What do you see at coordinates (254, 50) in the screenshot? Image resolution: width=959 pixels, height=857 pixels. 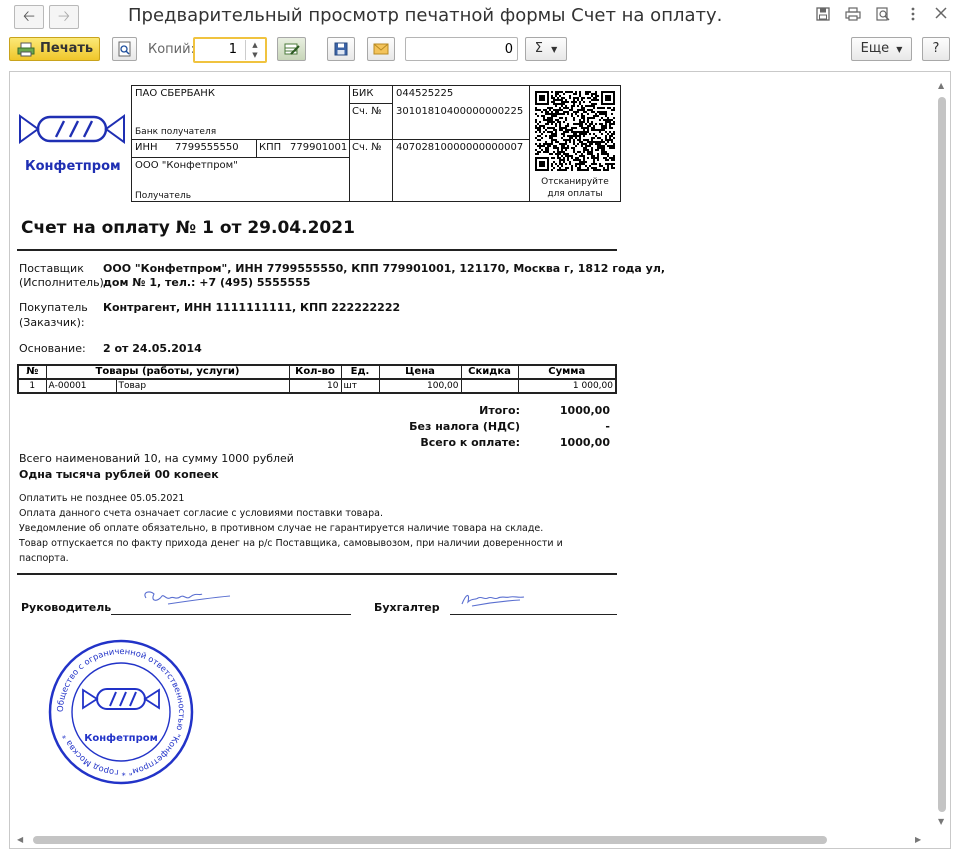 I see `copies-stepper: ▲ ▼` at bounding box center [254, 50].